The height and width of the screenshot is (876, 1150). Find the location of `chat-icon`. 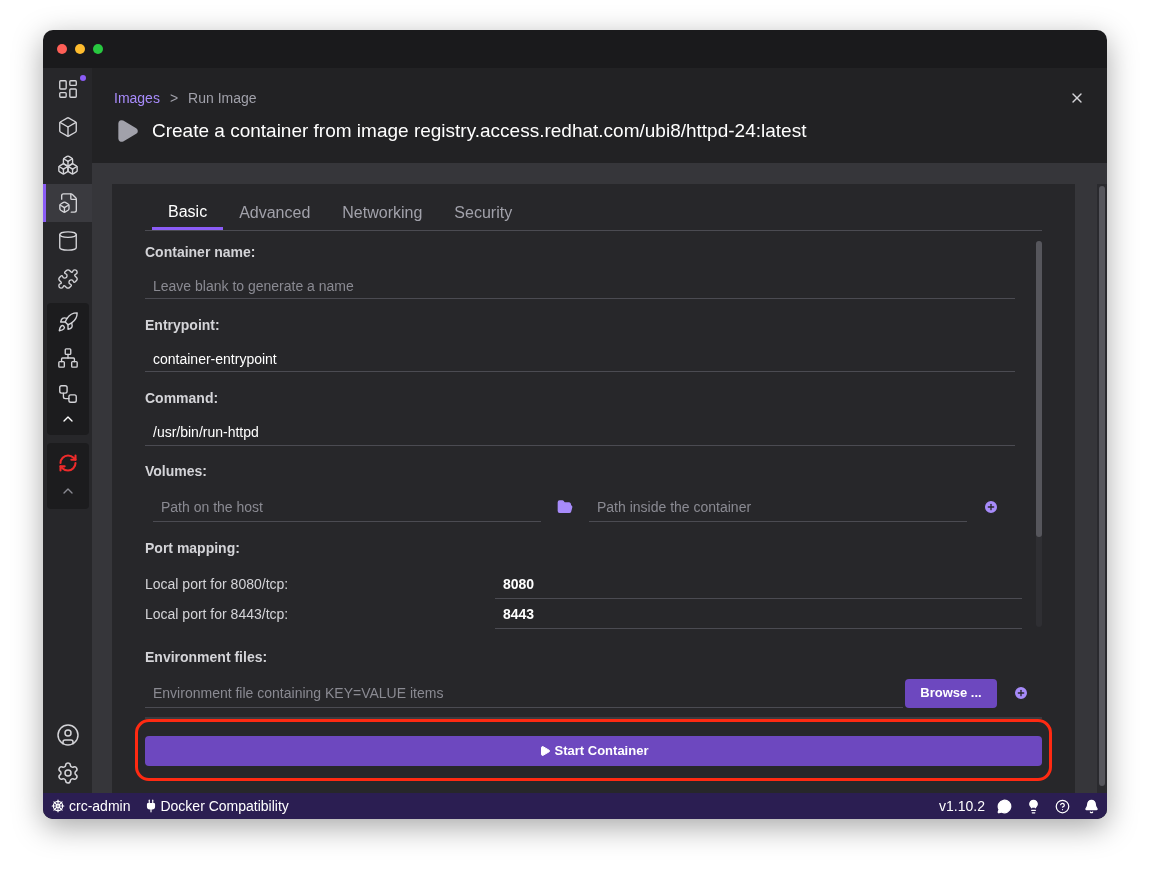

chat-icon is located at coordinates (1004, 806).